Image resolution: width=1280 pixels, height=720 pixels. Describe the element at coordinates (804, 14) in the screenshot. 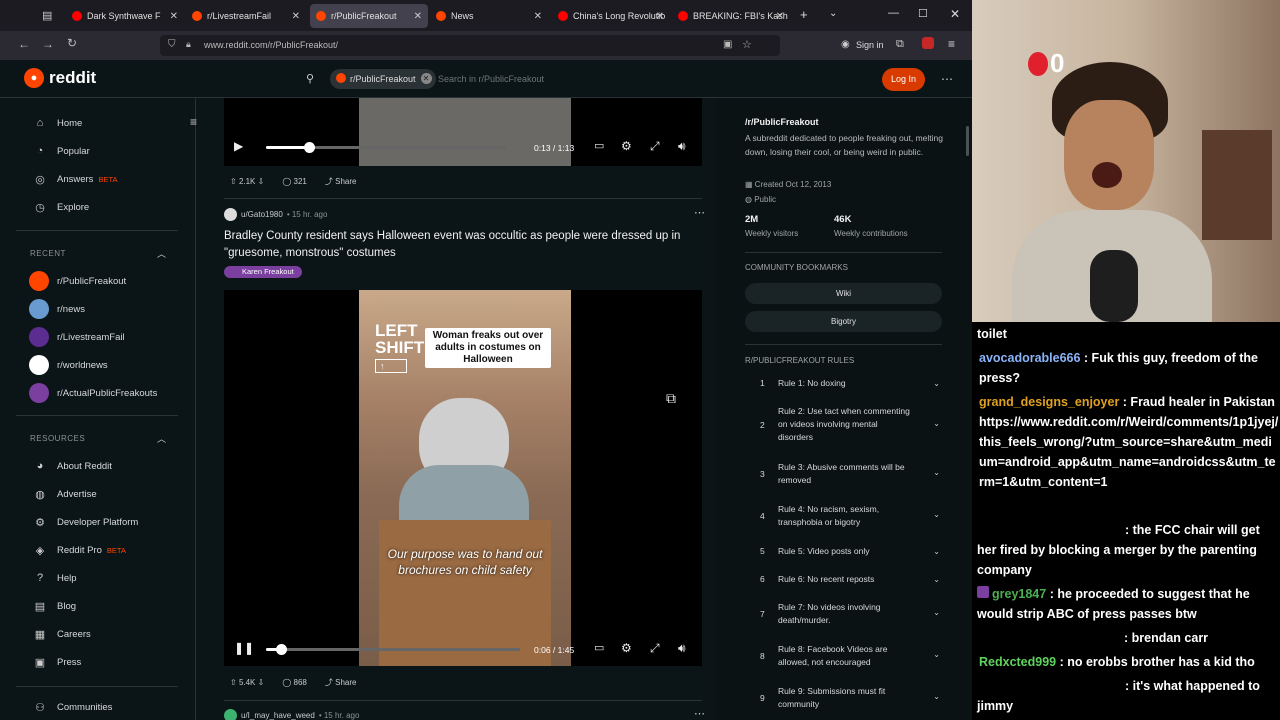

I see `new-tab-icon: +` at that location.